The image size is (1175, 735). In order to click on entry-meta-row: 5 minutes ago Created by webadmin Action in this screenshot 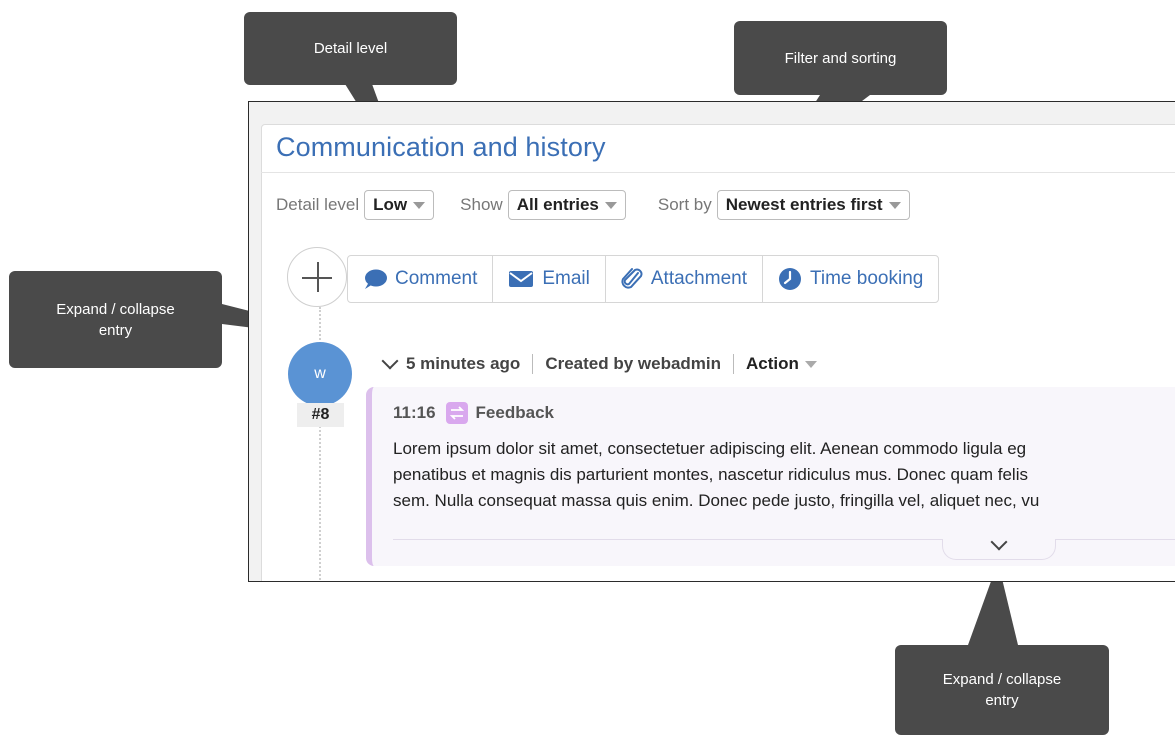, I will do `click(598, 364)`.